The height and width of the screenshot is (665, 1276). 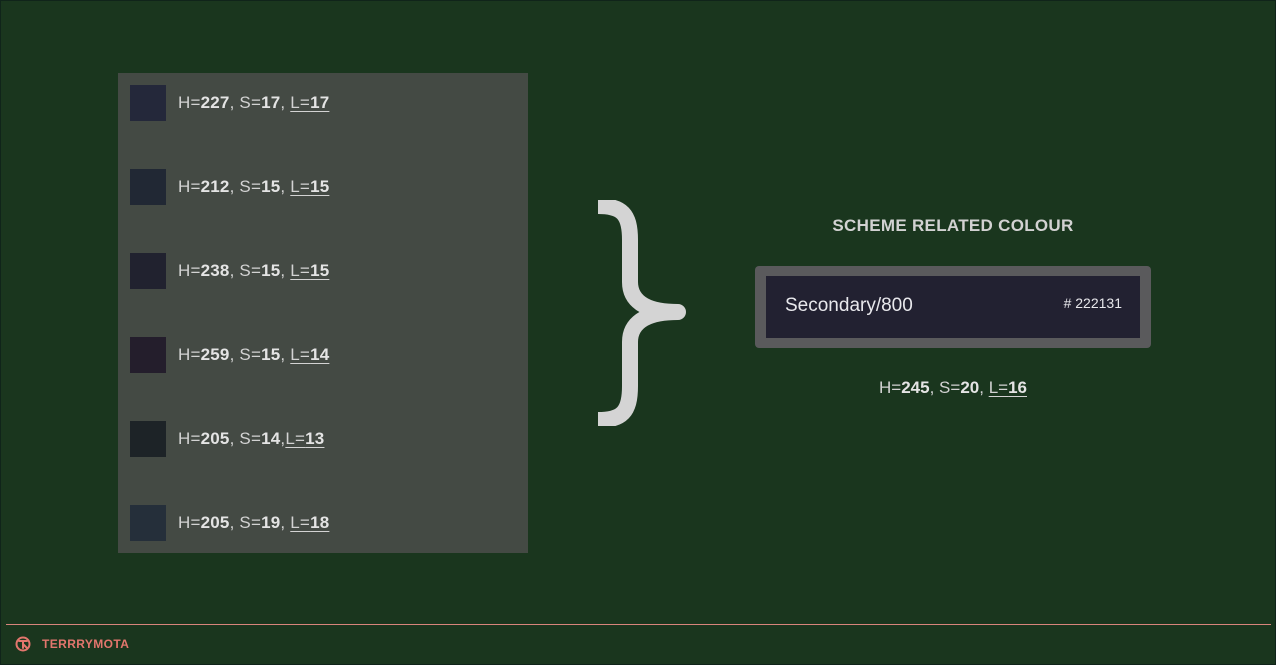 What do you see at coordinates (254, 522) in the screenshot?
I see `hsl-values: H=205, S=19, L=18` at bounding box center [254, 522].